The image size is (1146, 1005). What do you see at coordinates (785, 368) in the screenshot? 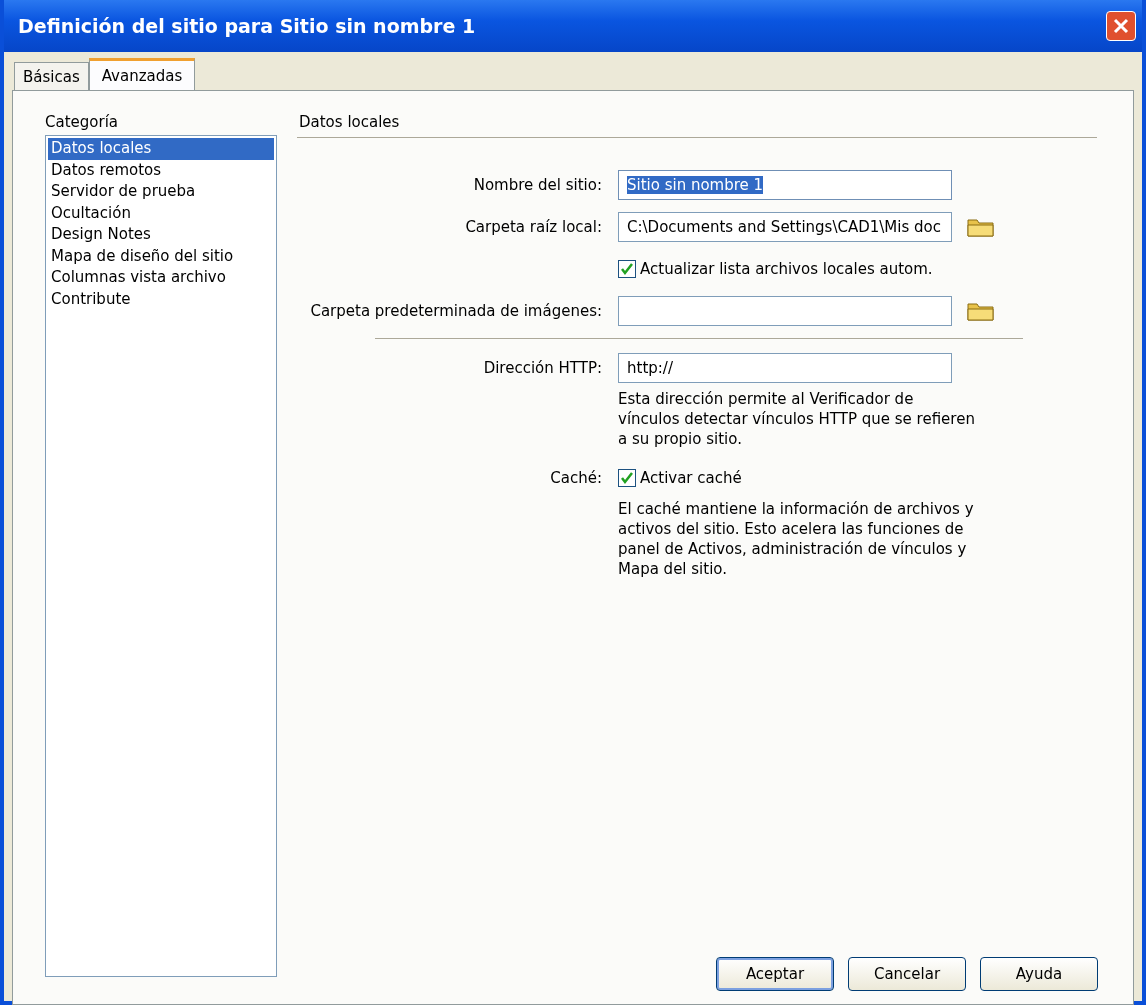
I see `input-field: http://` at bounding box center [785, 368].